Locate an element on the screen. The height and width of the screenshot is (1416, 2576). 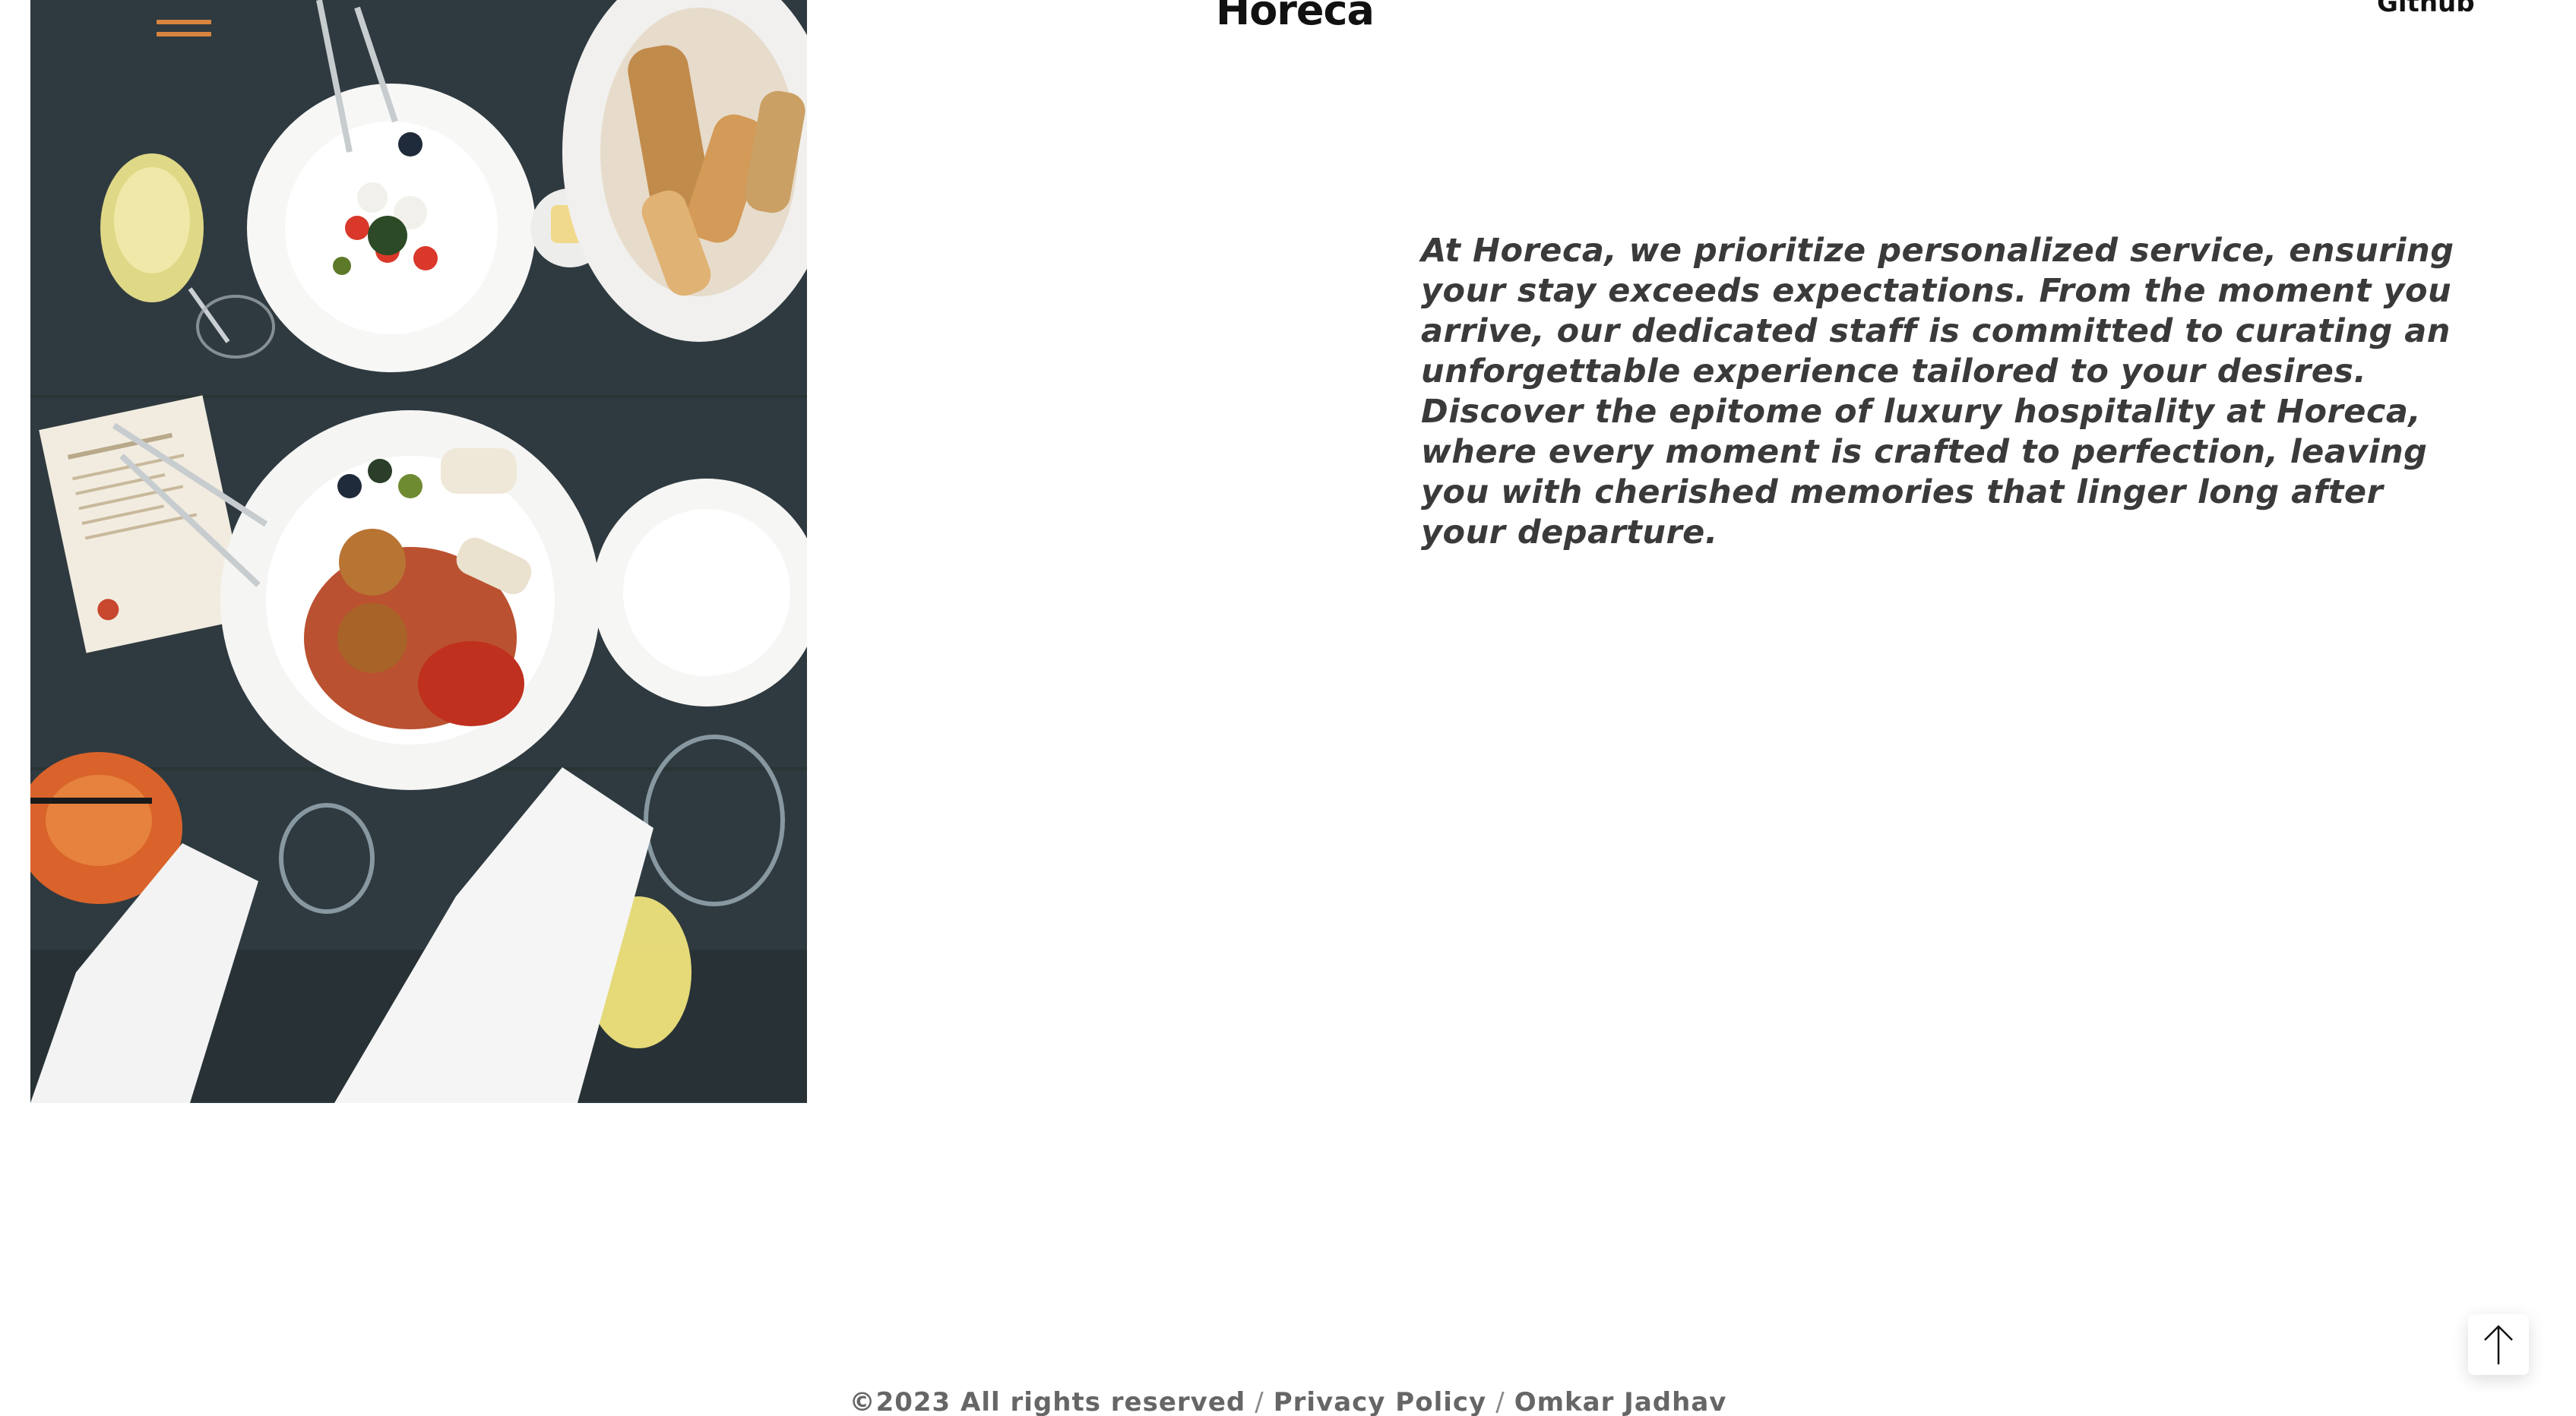
privacy-policy-link: Privacy Policy is located at coordinates (1380, 1401).